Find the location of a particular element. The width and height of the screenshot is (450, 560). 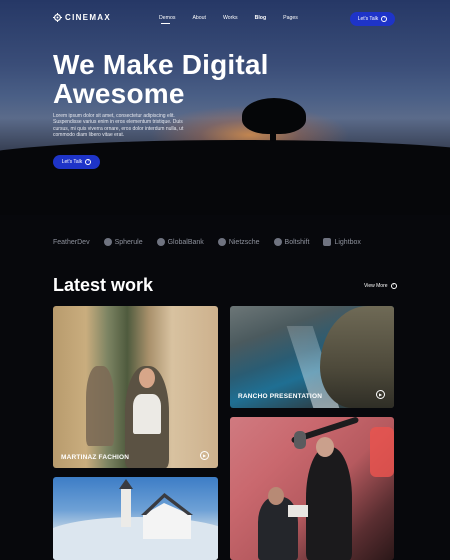

view-more-link: View More › is located at coordinates (380, 286).